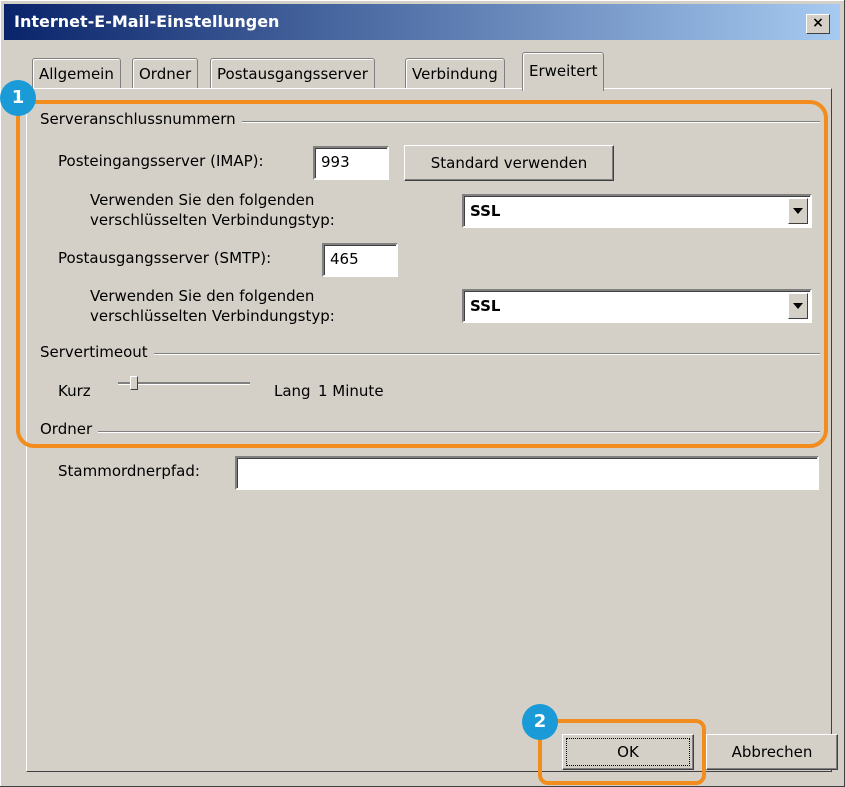 This screenshot has height=787, width=845. Describe the element at coordinates (527, 473) in the screenshot. I see `root-path-field` at that location.